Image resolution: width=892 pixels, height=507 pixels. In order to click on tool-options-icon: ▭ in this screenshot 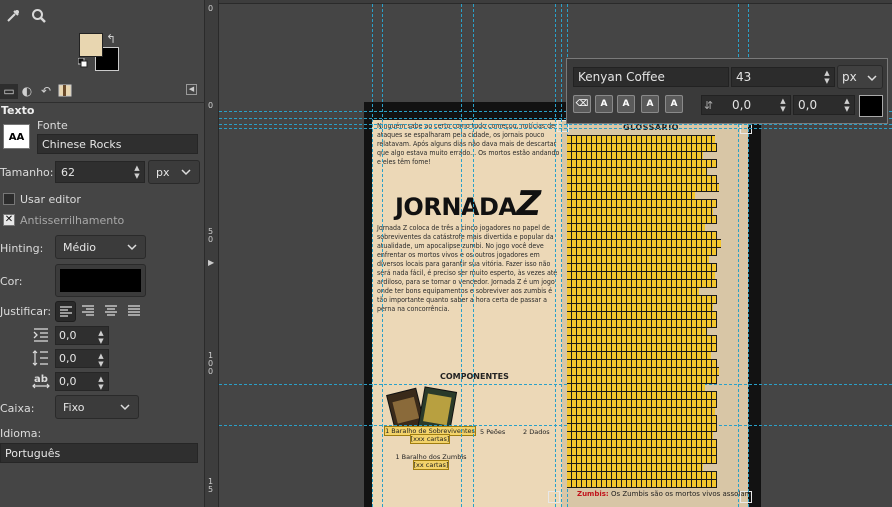, I will do `click(9, 91)`.